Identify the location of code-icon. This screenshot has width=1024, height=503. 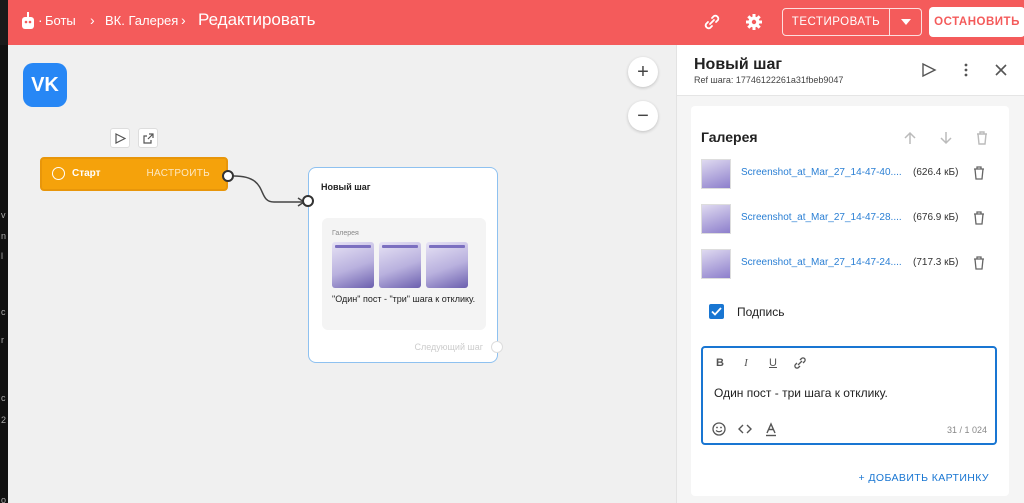
(745, 429).